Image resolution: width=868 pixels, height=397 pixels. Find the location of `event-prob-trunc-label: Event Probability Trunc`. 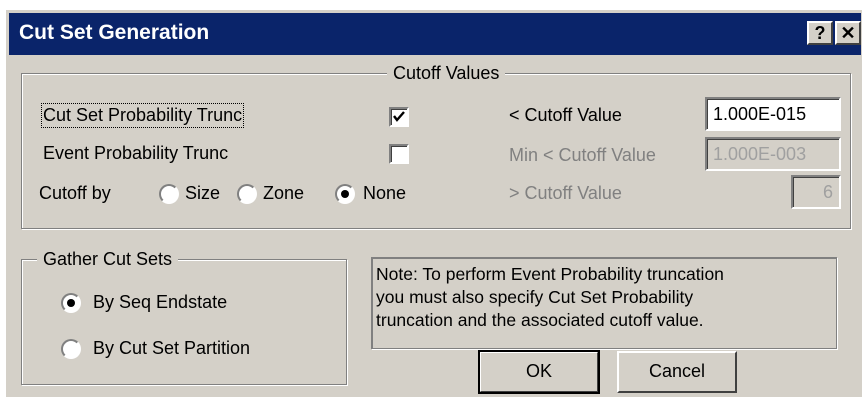

event-prob-trunc-label: Event Probability Trunc is located at coordinates (135, 153).